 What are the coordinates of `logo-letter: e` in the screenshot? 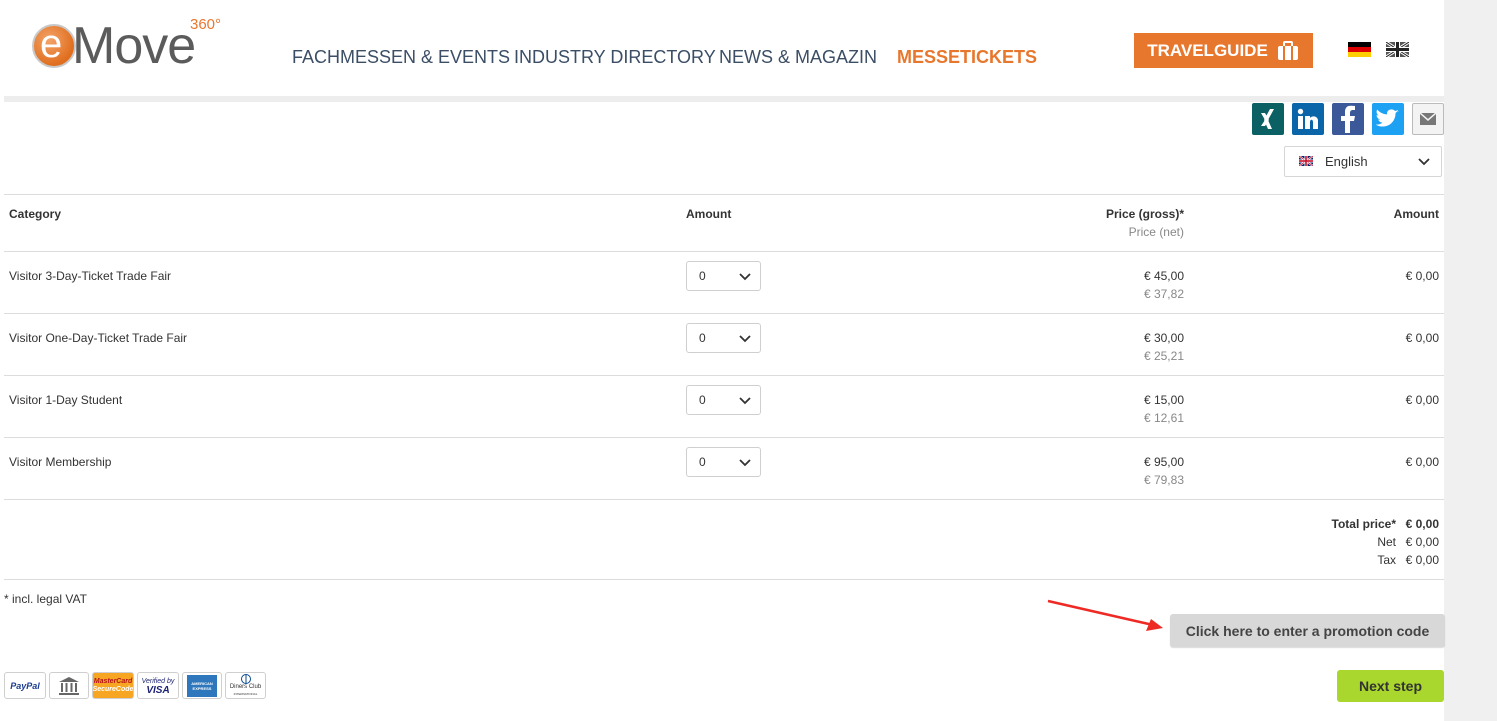 It's located at (51, 44).